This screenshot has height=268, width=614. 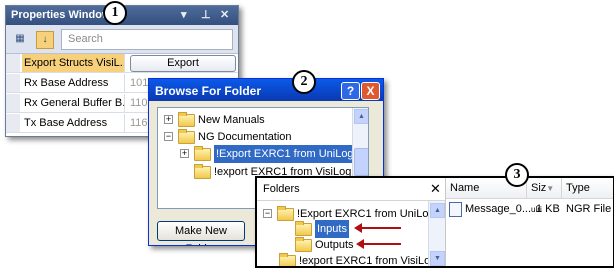 I want to click on scroll-thumb, so click(x=361, y=162).